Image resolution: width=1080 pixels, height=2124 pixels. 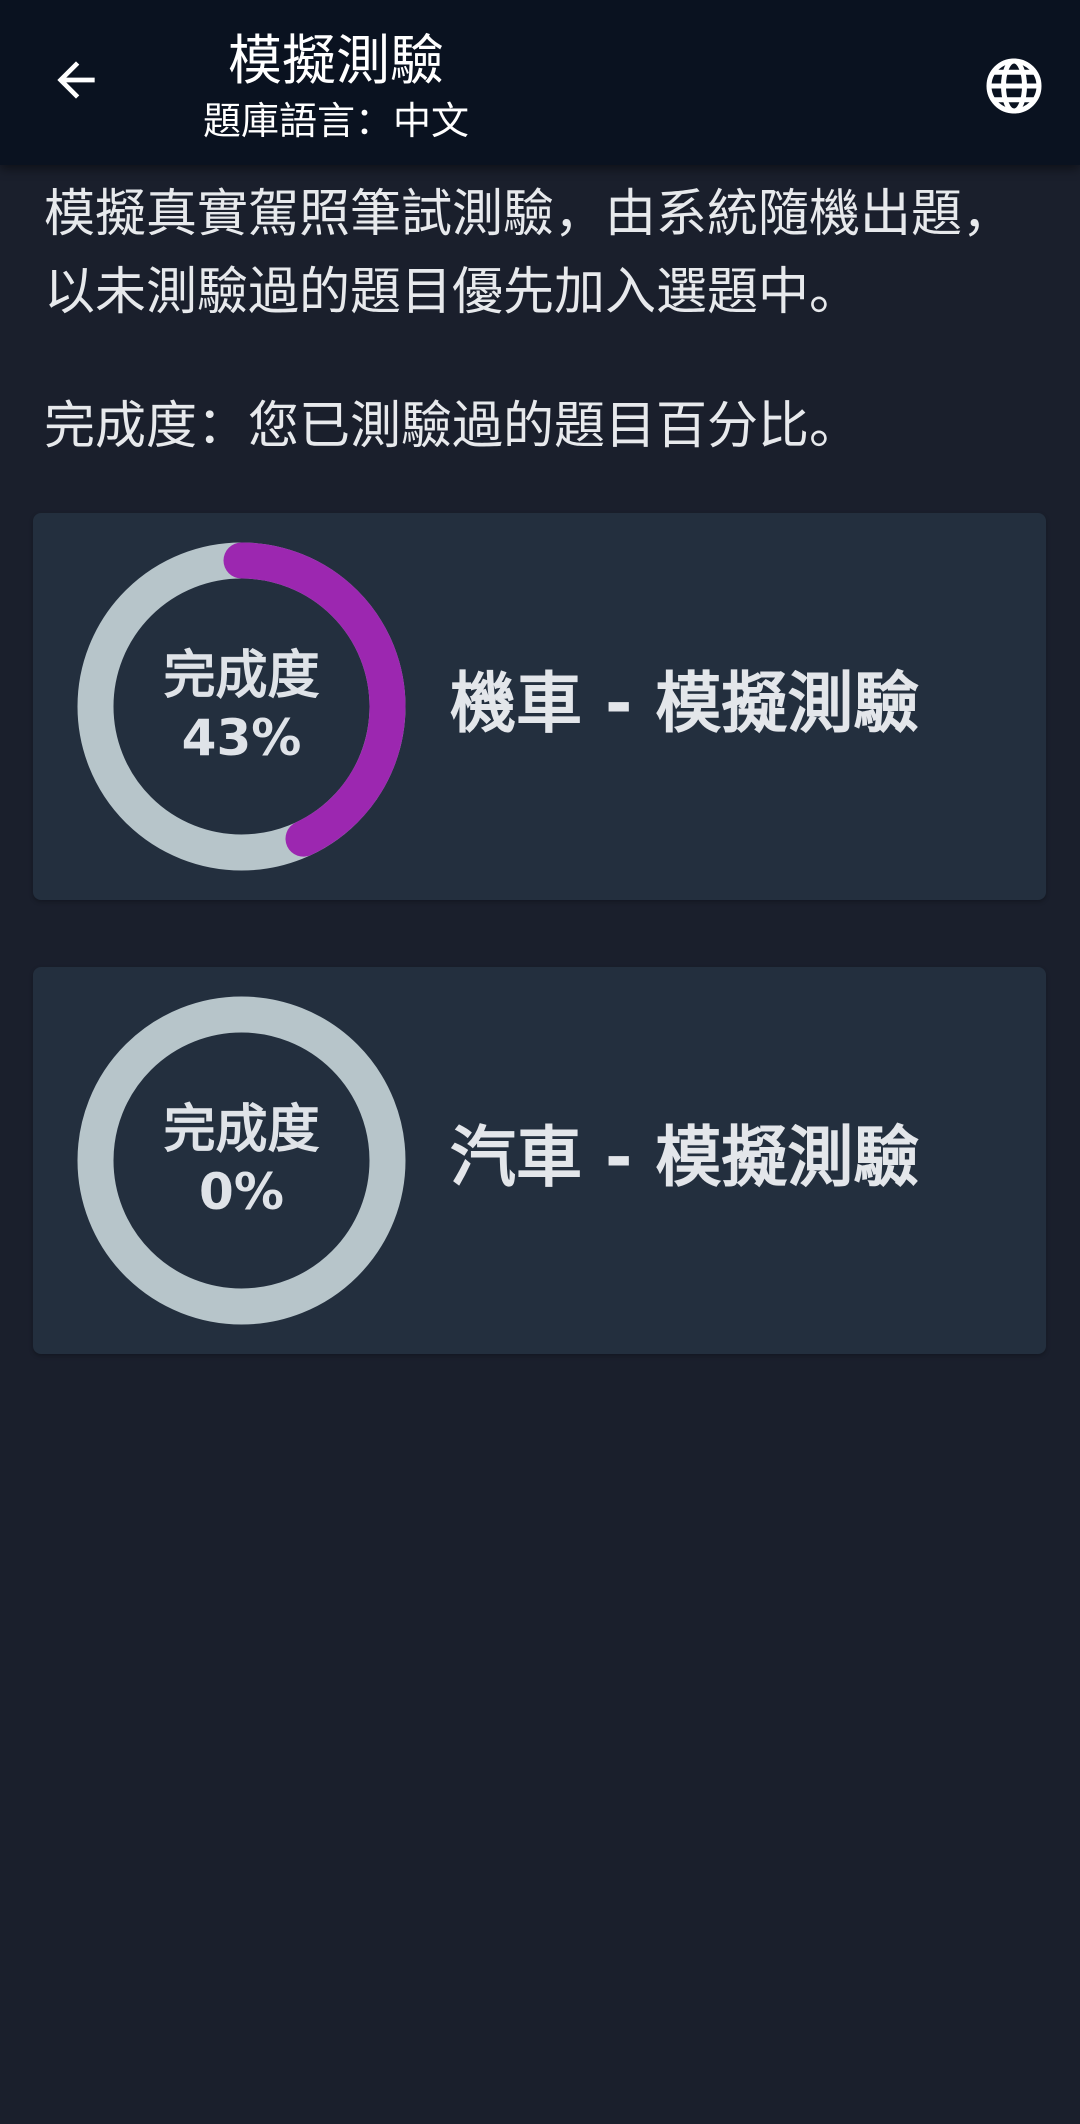 What do you see at coordinates (336, 60) in the screenshot?
I see `page-title: 模擬測驗` at bounding box center [336, 60].